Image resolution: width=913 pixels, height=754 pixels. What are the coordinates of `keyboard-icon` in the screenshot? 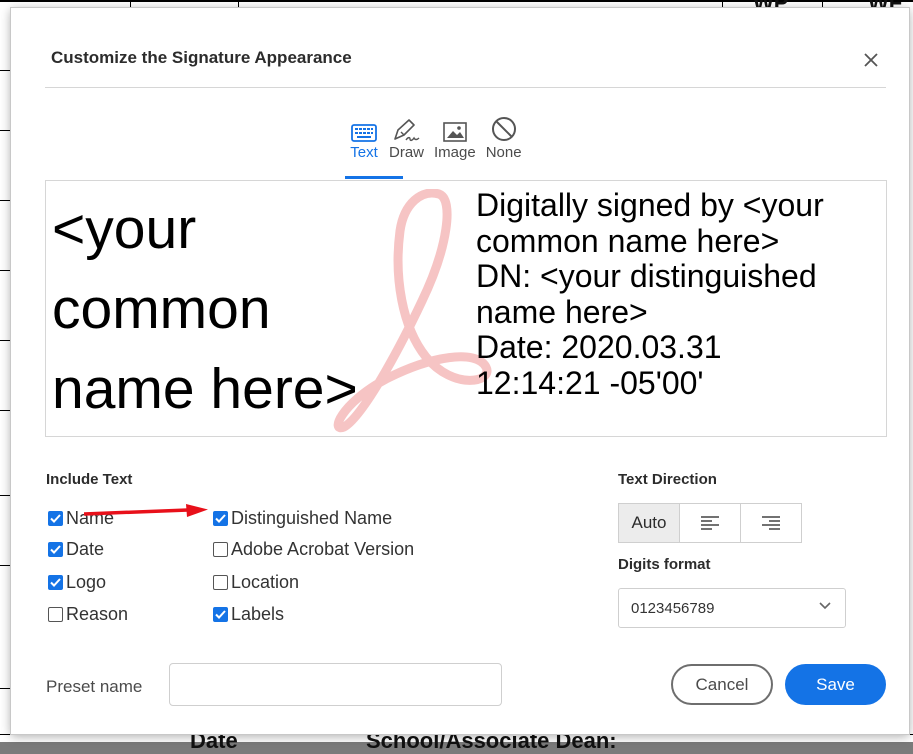 It's located at (364, 128).